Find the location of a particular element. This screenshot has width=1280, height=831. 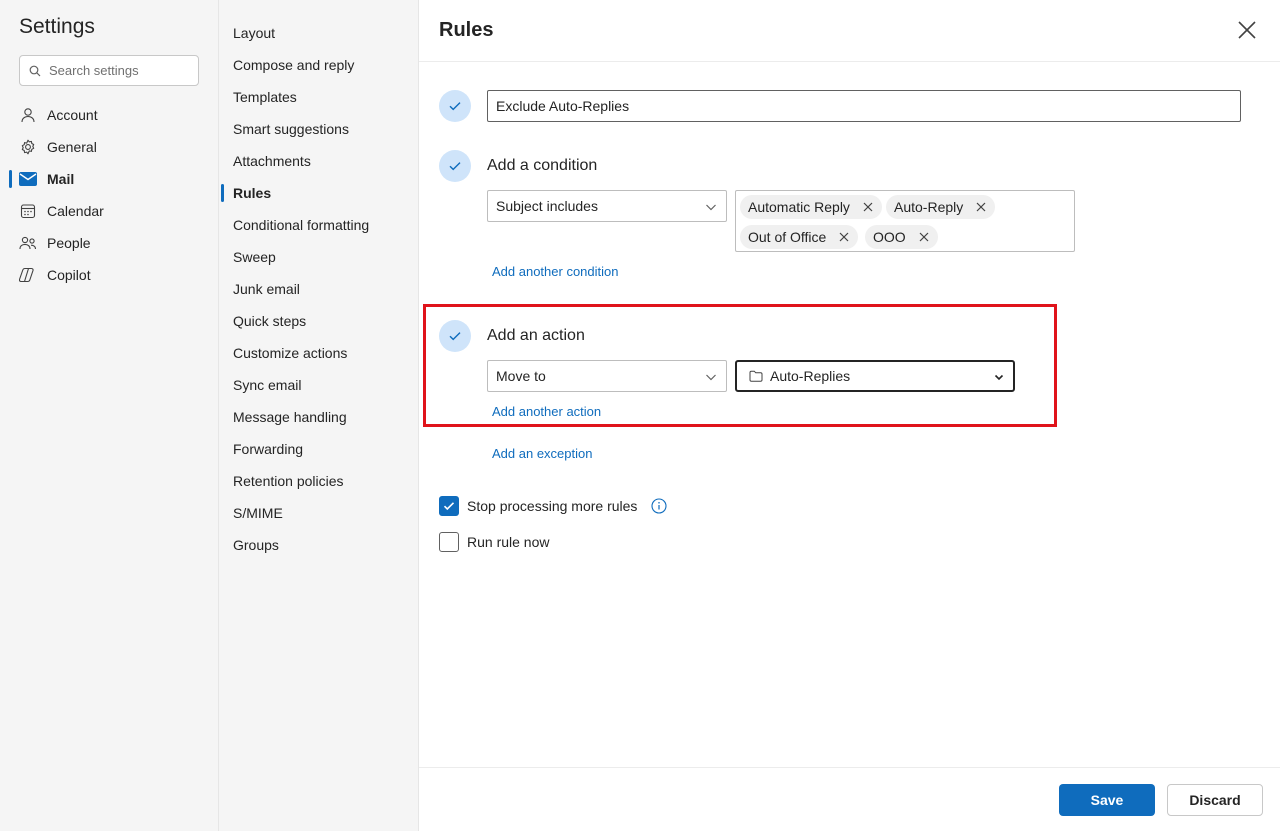

checkmark-icon is located at coordinates (449, 506).